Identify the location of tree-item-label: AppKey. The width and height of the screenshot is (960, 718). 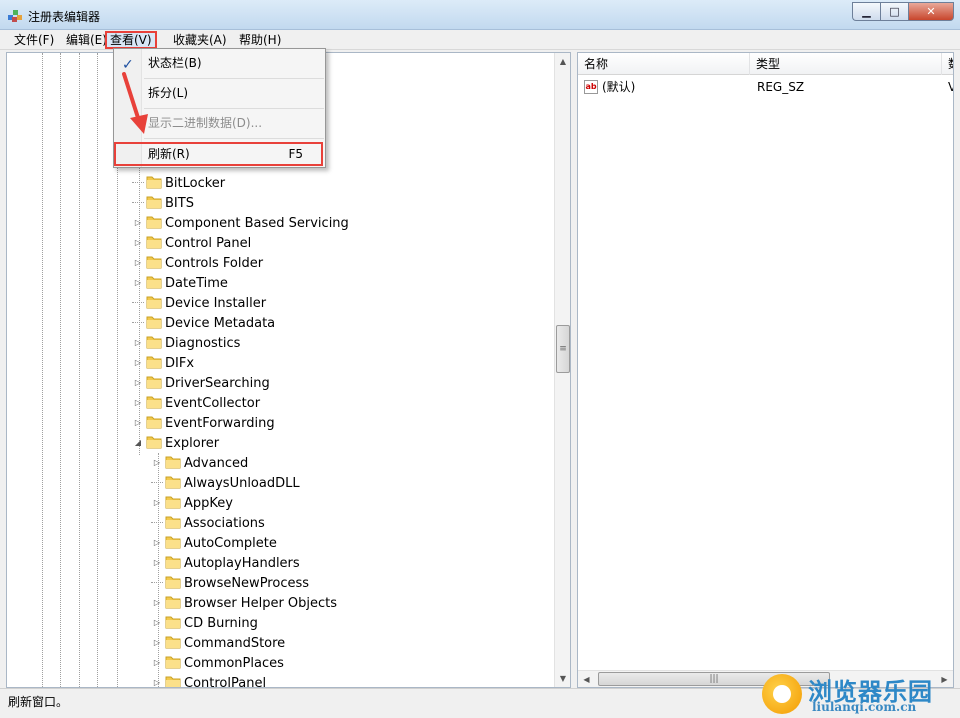
(208, 503).